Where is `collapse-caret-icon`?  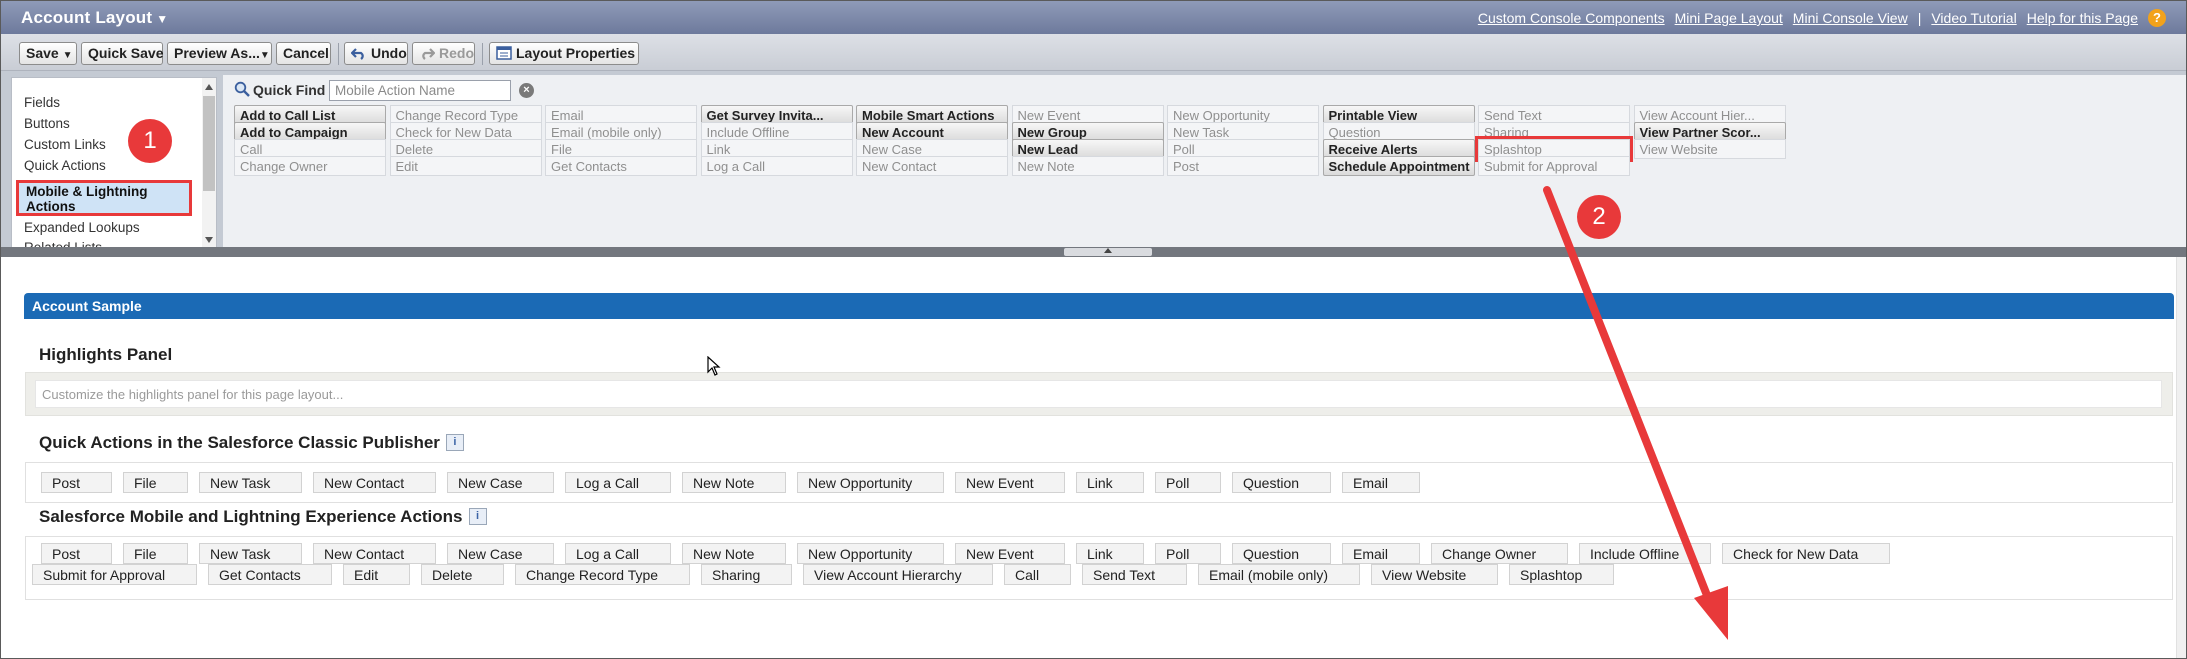
collapse-caret-icon is located at coordinates (1108, 250).